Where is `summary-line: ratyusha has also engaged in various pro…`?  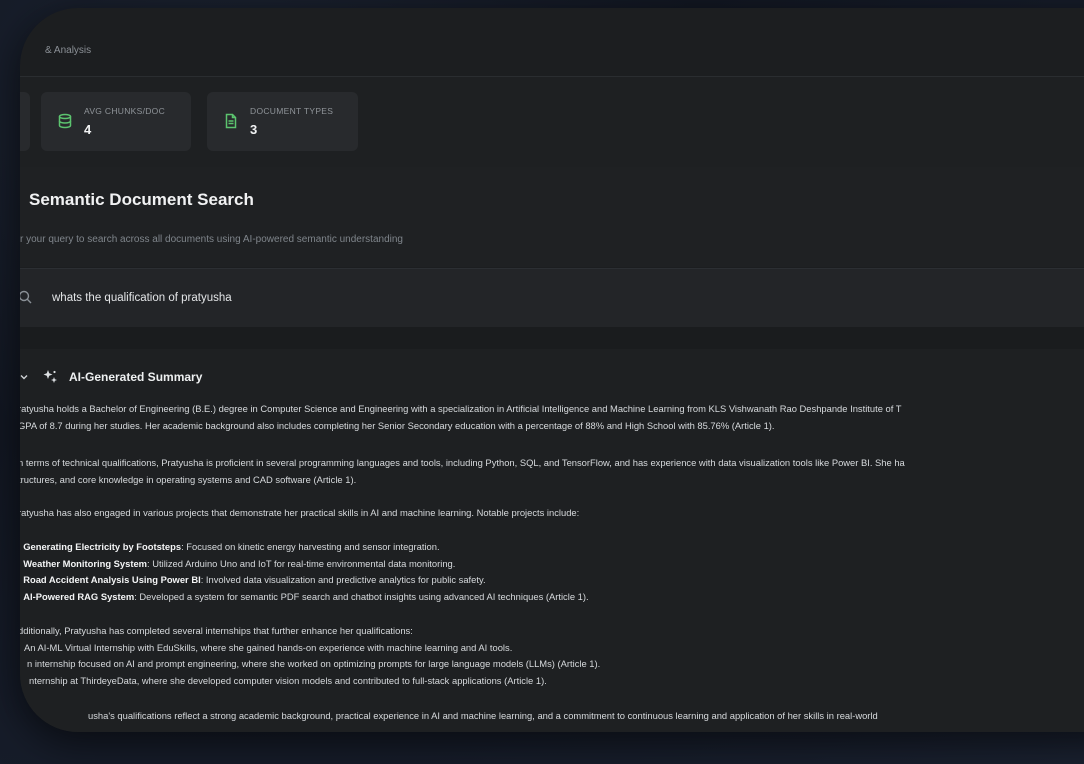 summary-line: ratyusha has also engaged in various pro… is located at coordinates (300, 512).